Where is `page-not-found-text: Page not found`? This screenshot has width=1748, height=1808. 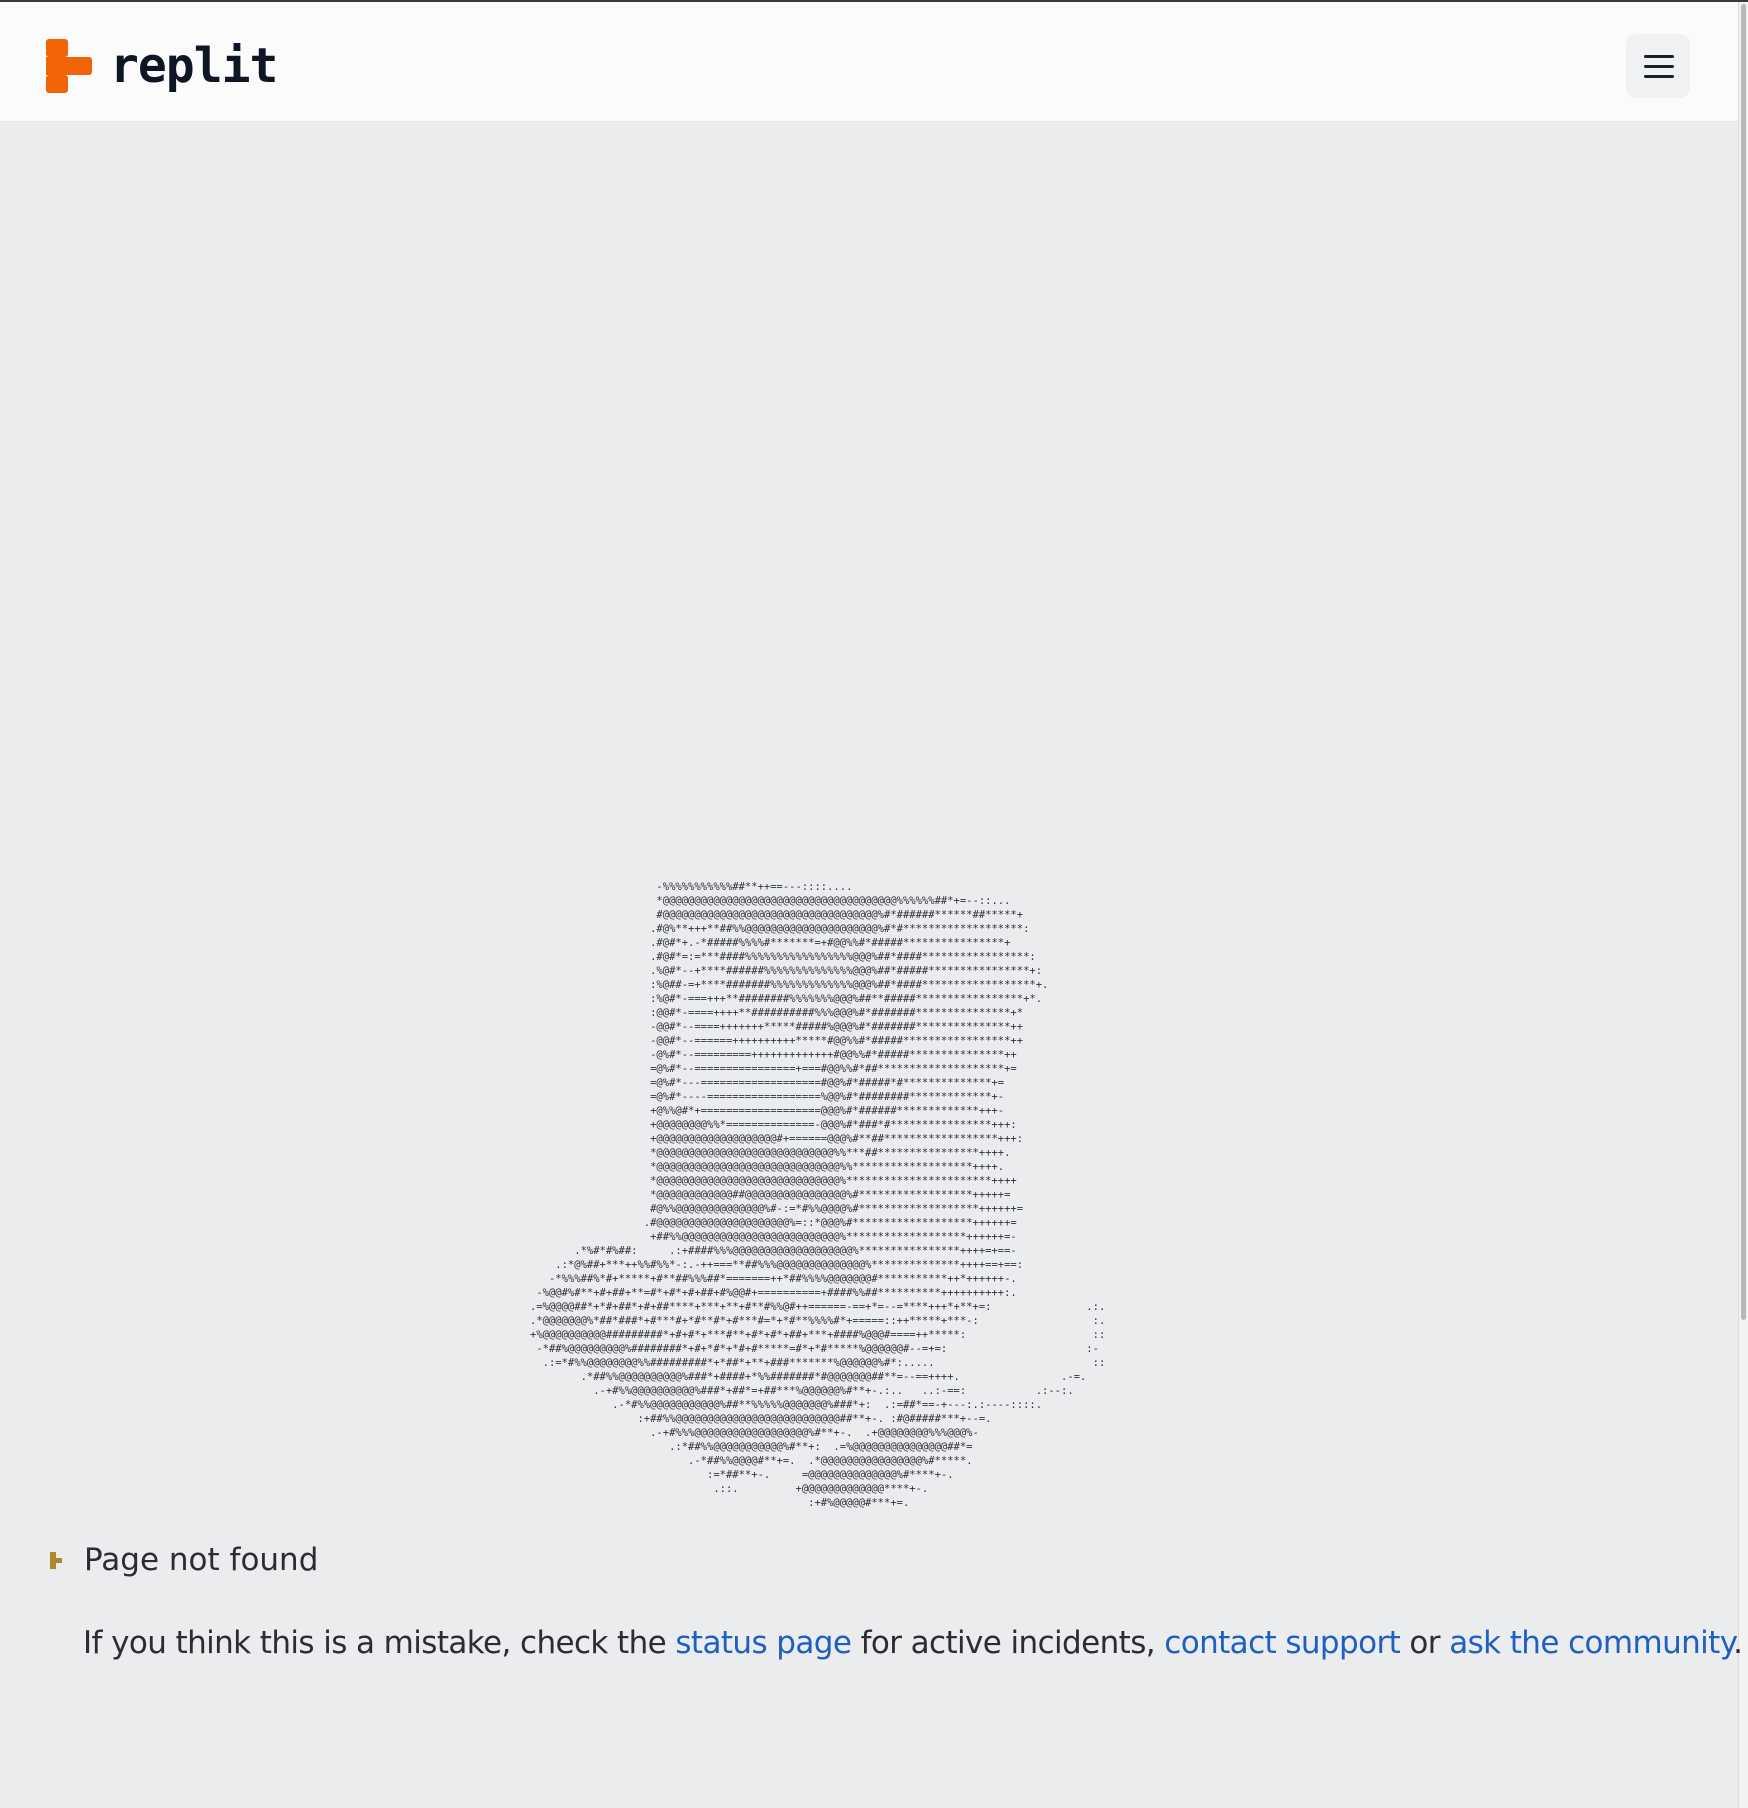
page-not-found-text: Page not found is located at coordinates (201, 1560).